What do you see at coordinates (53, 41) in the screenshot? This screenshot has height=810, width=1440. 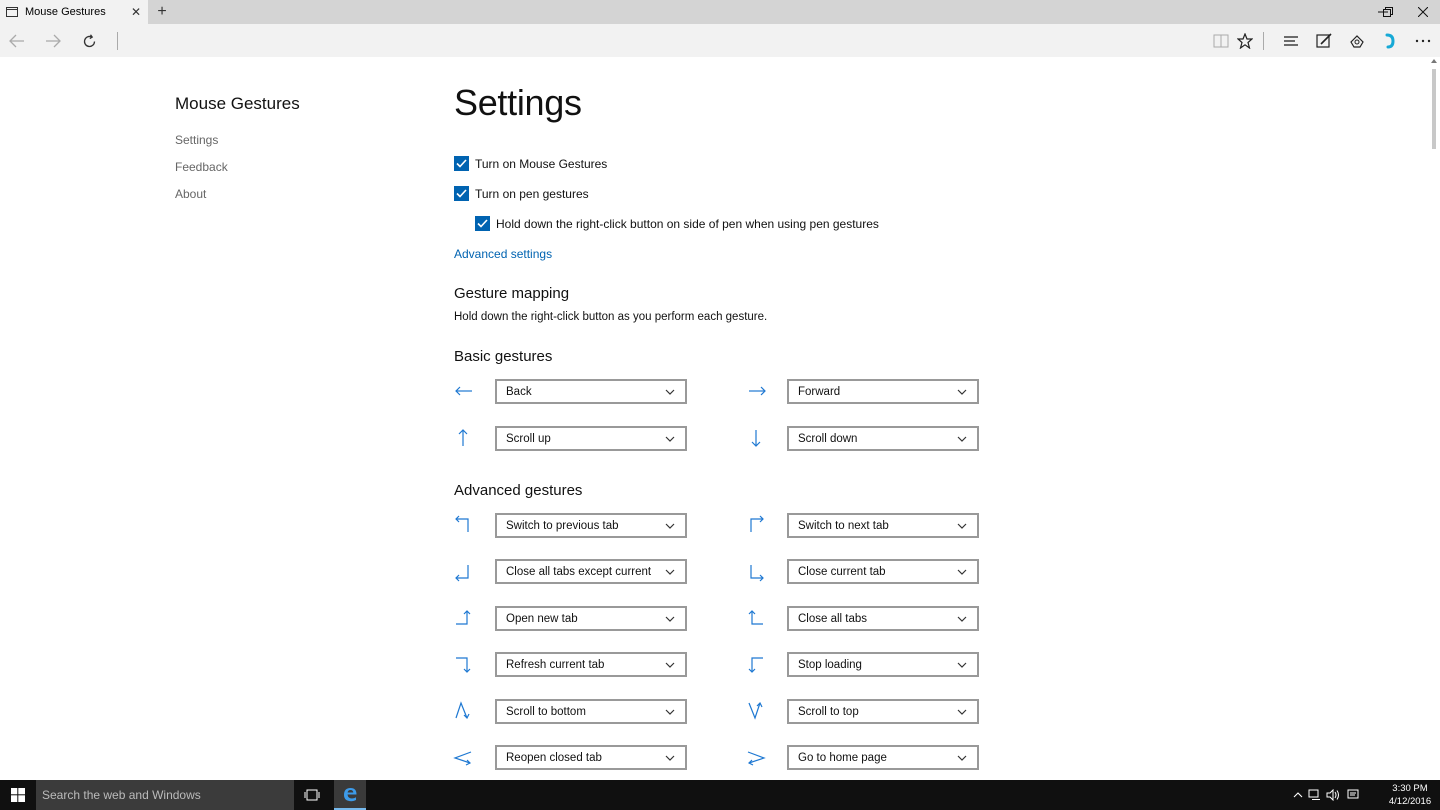 I see `forward-icon` at bounding box center [53, 41].